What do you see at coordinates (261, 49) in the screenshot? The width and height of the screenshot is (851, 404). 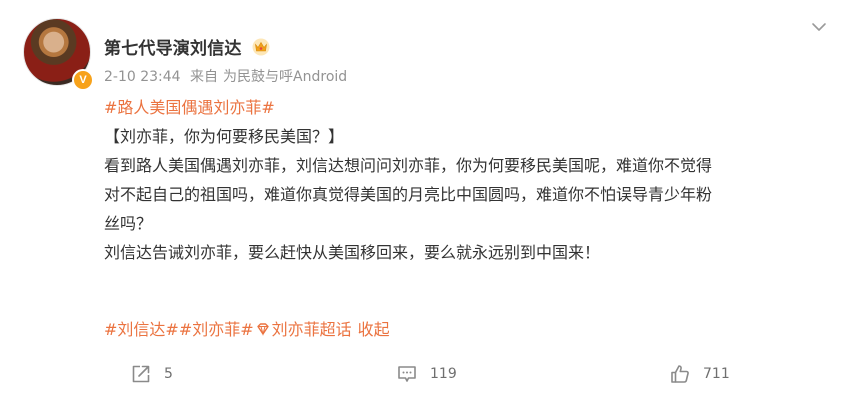 I see `crown-icon` at bounding box center [261, 49].